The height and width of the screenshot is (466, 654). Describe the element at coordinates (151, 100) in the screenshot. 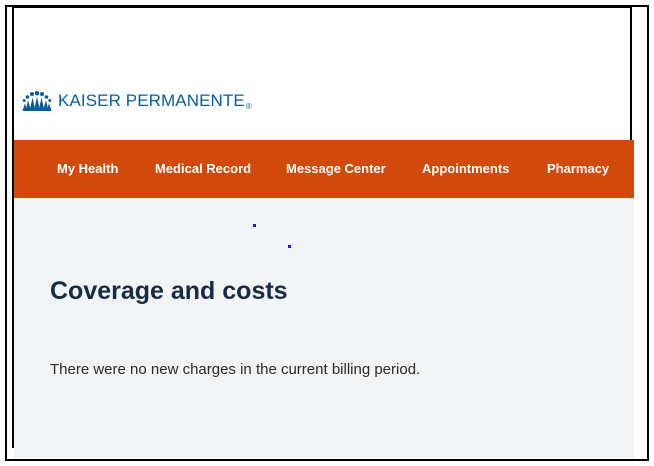

I see `brand-name: KAISER PERMANENTE` at that location.